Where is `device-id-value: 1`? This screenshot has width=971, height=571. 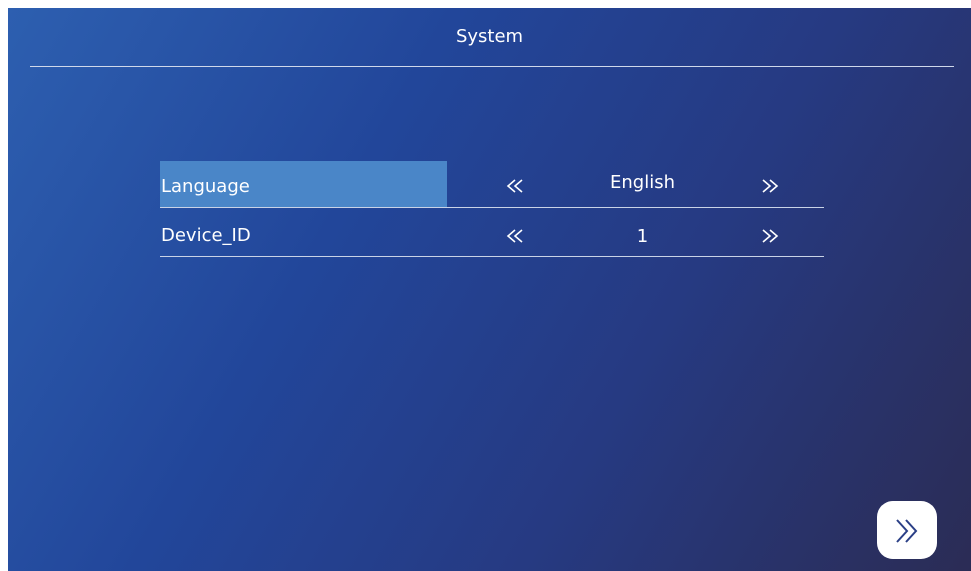
device-id-value: 1 is located at coordinates (642, 236).